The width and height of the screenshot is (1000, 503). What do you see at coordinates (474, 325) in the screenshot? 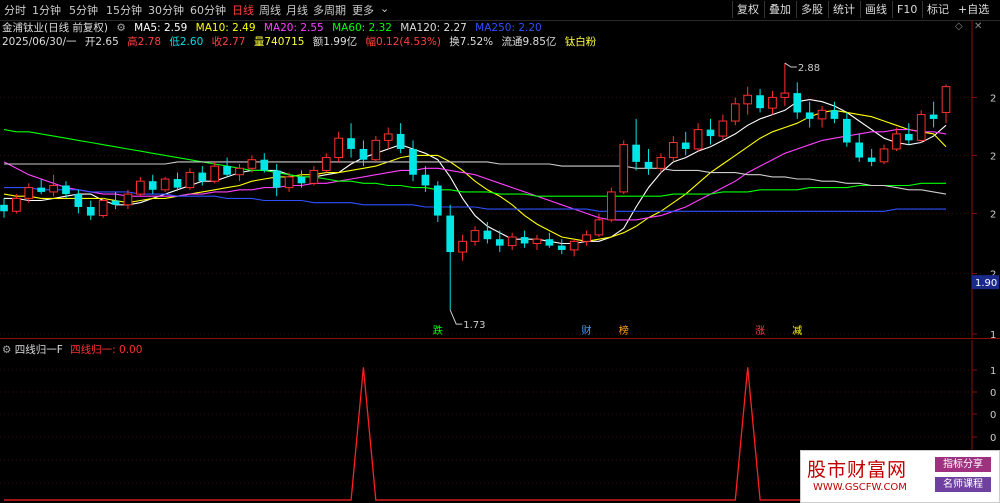
I see `annotation-label: 1.73` at bounding box center [474, 325].